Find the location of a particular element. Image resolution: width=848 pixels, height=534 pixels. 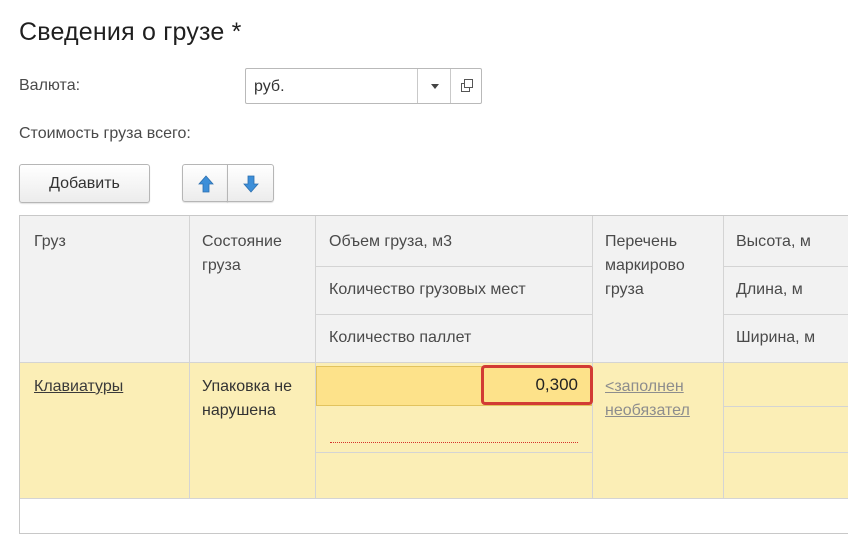

header-marking: Перечень маркирово груза is located at coordinates (661, 266).